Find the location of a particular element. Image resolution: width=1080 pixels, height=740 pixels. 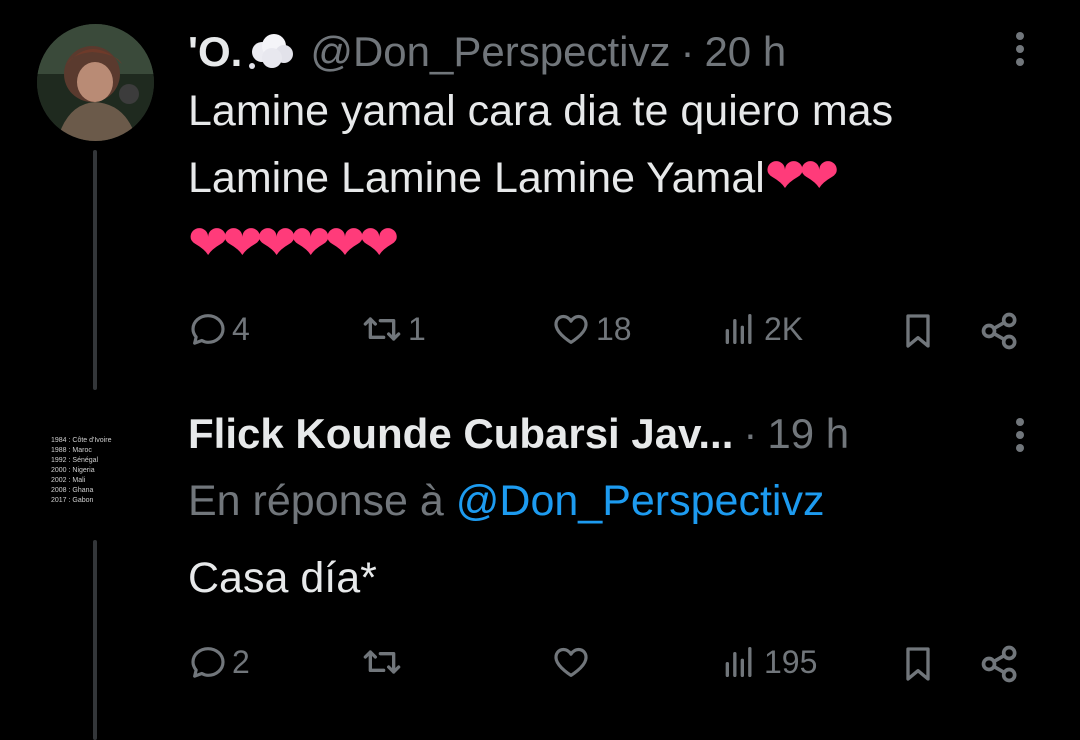

reply-prefix: En réponse à is located at coordinates (316, 501).